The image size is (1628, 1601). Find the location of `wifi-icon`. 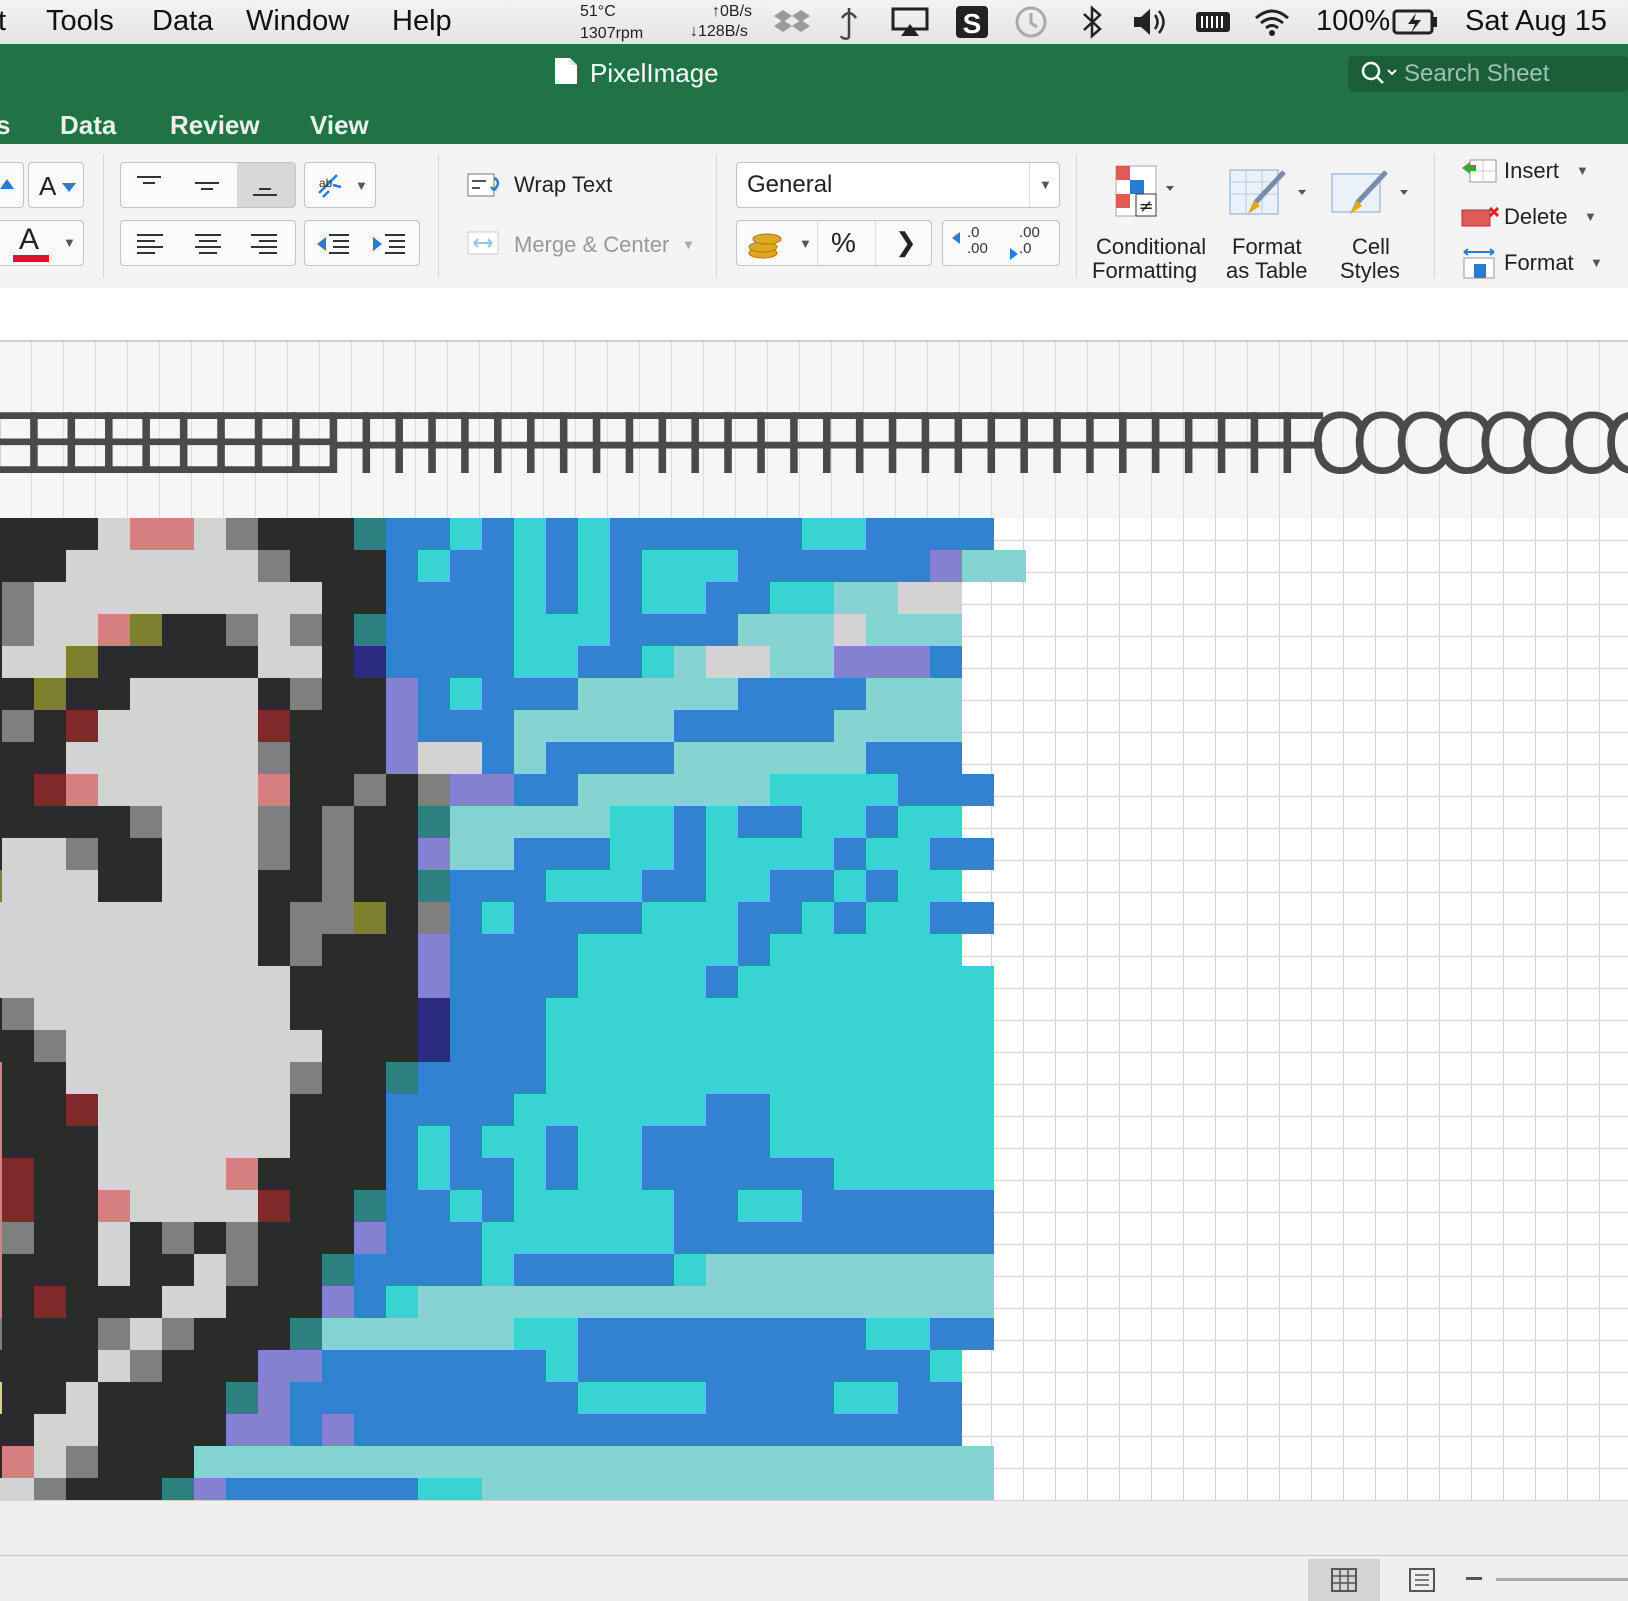

wifi-icon is located at coordinates (1272, 24).